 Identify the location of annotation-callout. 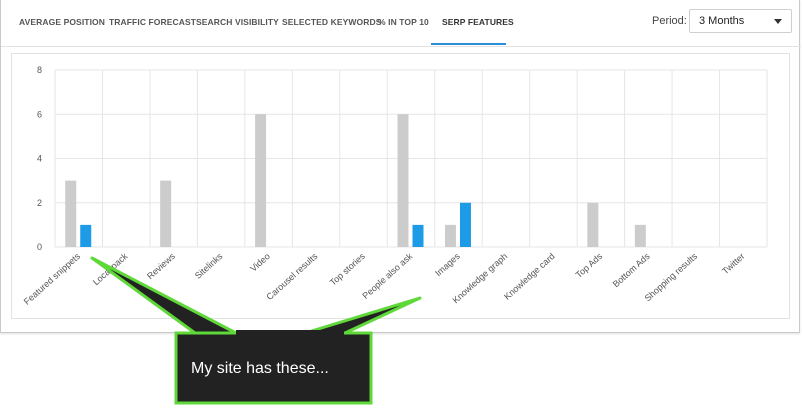
(256, 330).